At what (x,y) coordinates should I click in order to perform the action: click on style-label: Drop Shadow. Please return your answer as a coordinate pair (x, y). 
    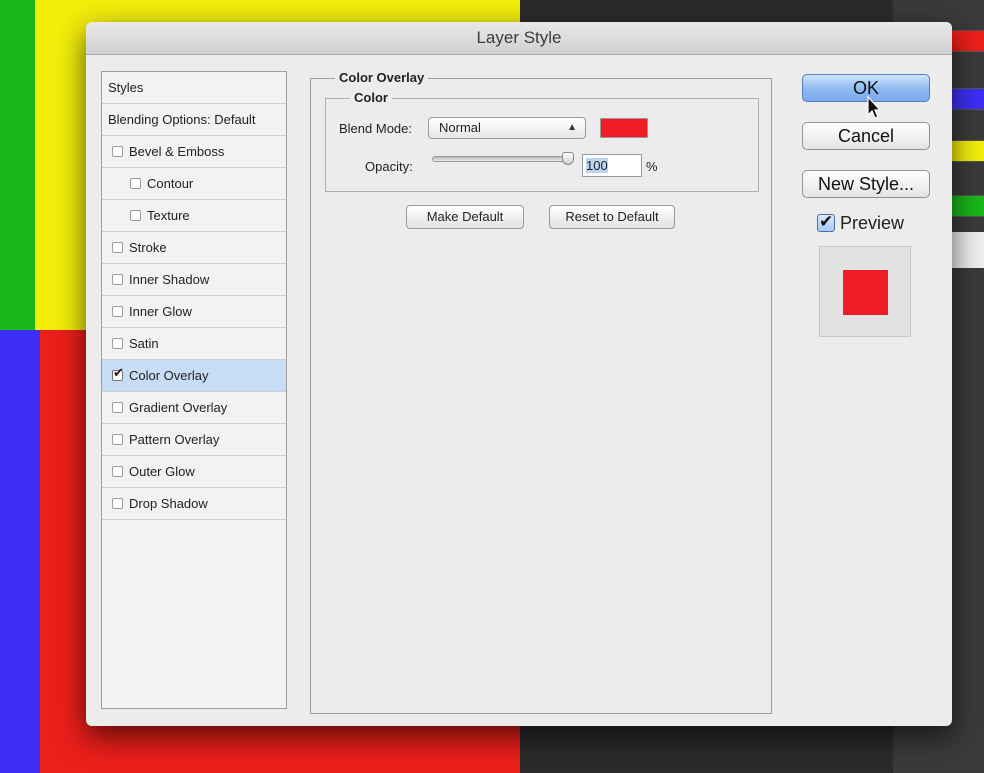
    Looking at the image, I should click on (168, 503).